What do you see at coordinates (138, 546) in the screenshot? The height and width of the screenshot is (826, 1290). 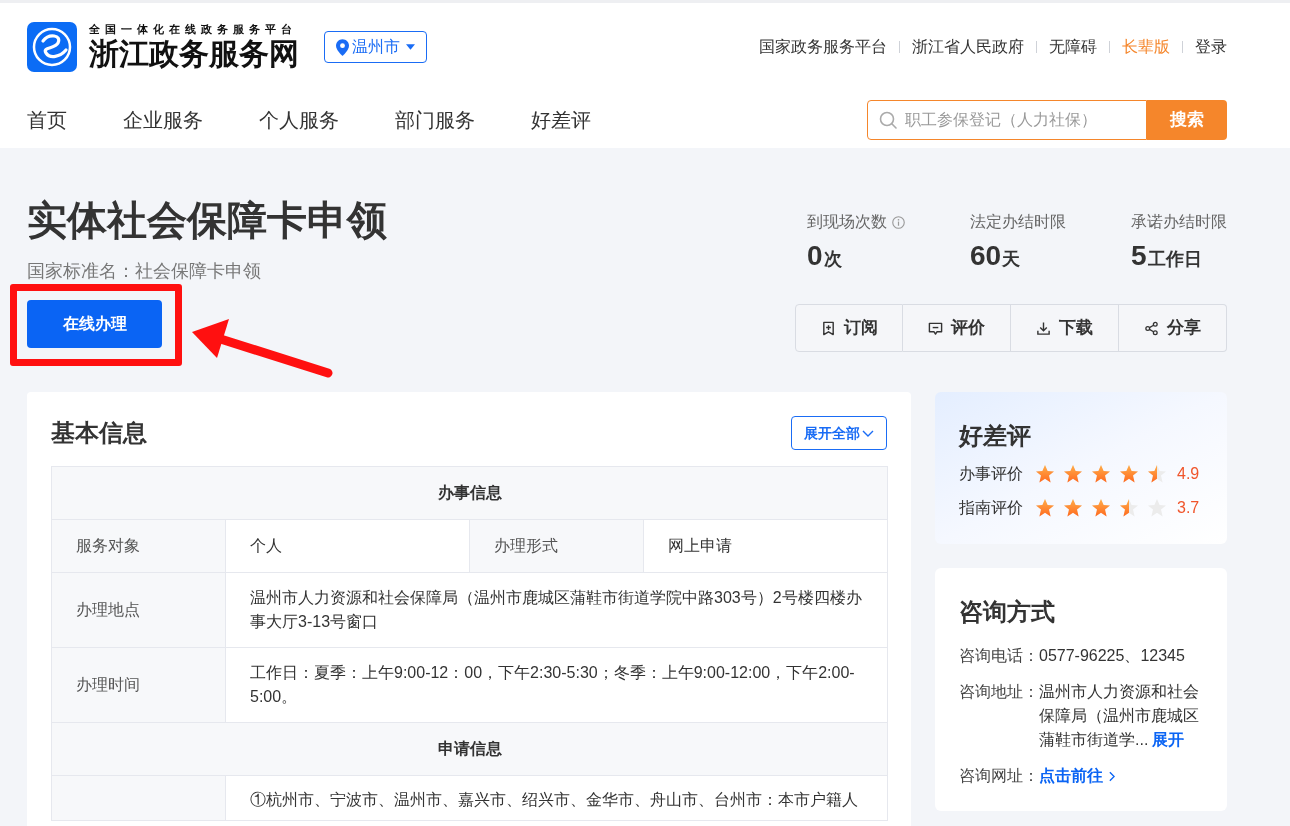 I see `label-cell: 服务对象` at bounding box center [138, 546].